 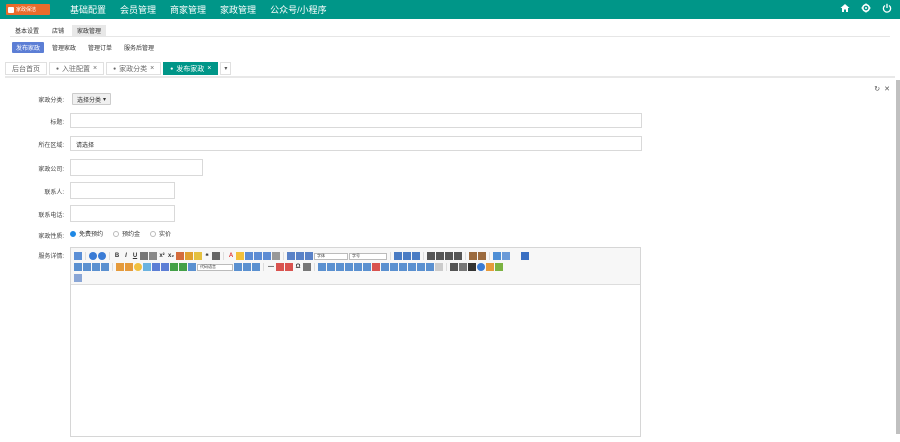 I want to click on chevron-down-icon: ▾, so click(x=226, y=68).